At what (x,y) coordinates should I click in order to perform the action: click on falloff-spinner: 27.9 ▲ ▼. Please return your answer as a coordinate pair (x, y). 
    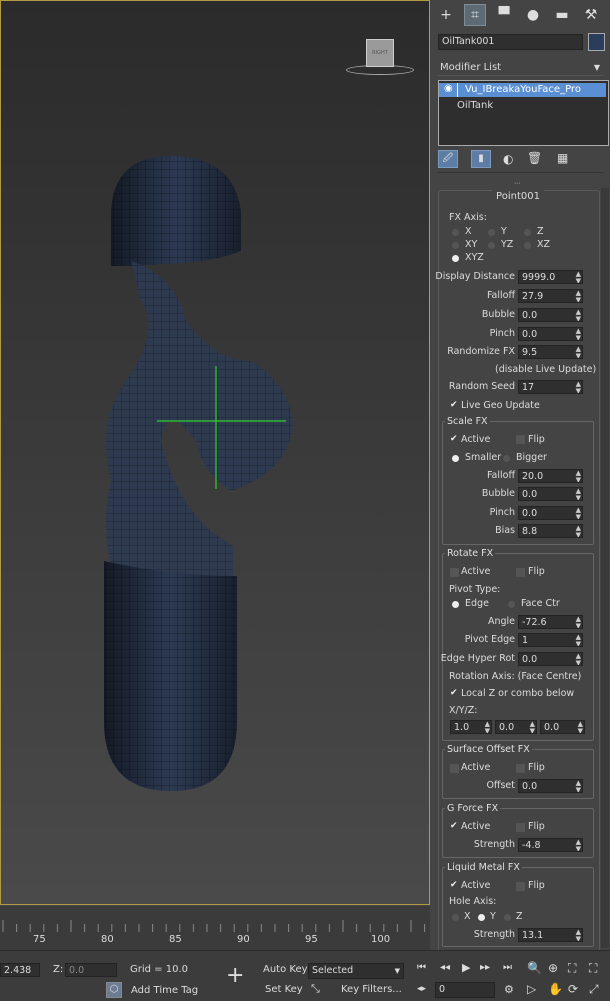
    Looking at the image, I should click on (550, 296).